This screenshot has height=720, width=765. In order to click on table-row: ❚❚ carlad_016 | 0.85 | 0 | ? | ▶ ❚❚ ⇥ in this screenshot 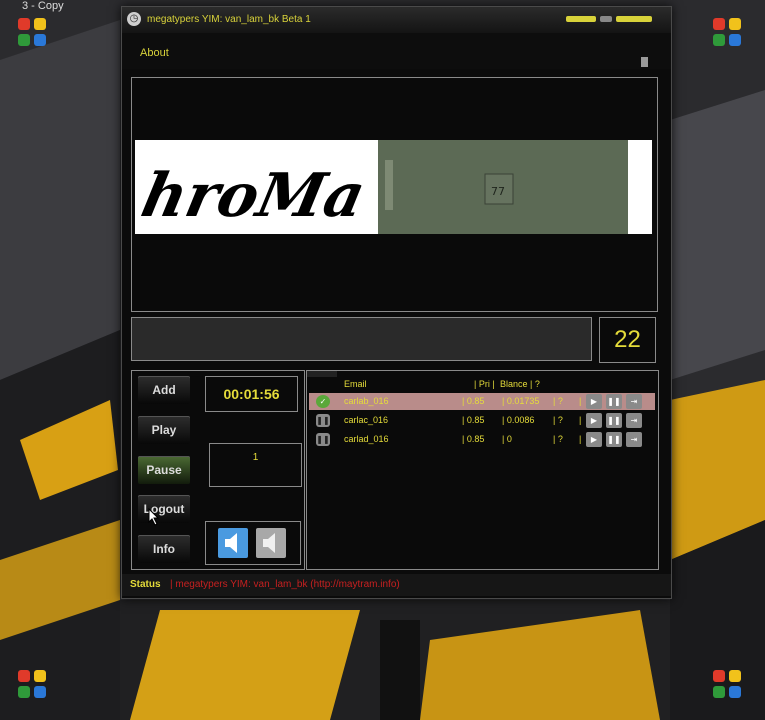, I will do `click(482, 439)`.